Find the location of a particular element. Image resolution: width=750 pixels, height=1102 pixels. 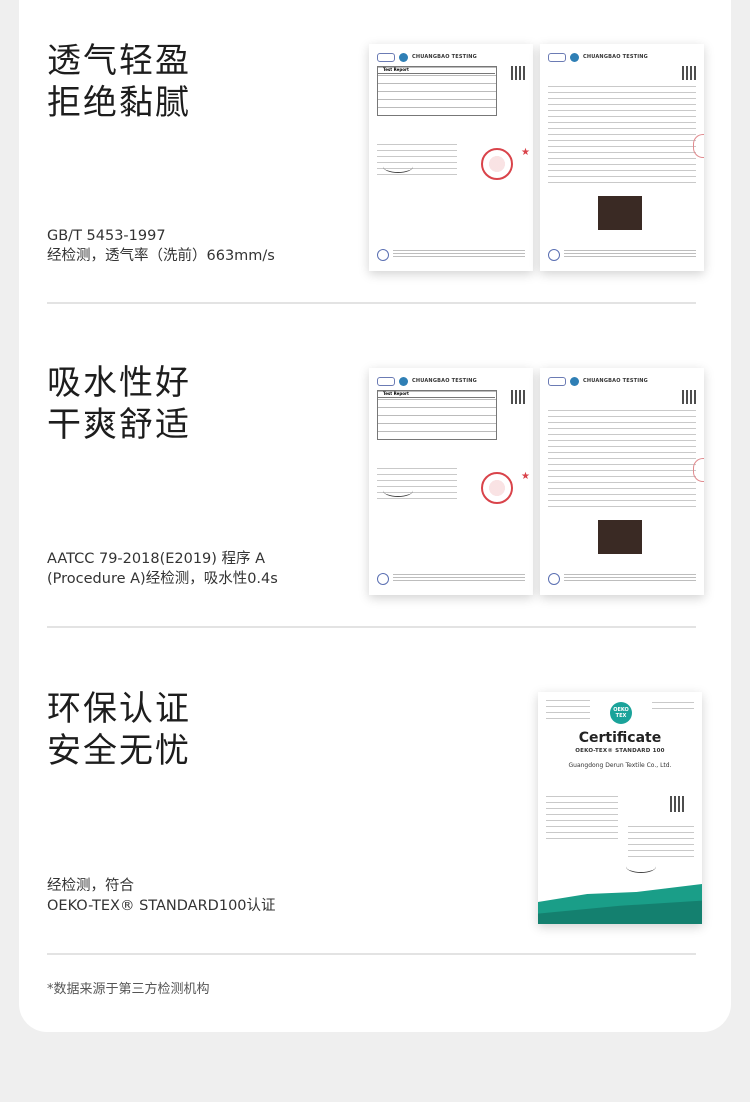

section-2-headline-line2: 干爽舒适 is located at coordinates (119, 425).